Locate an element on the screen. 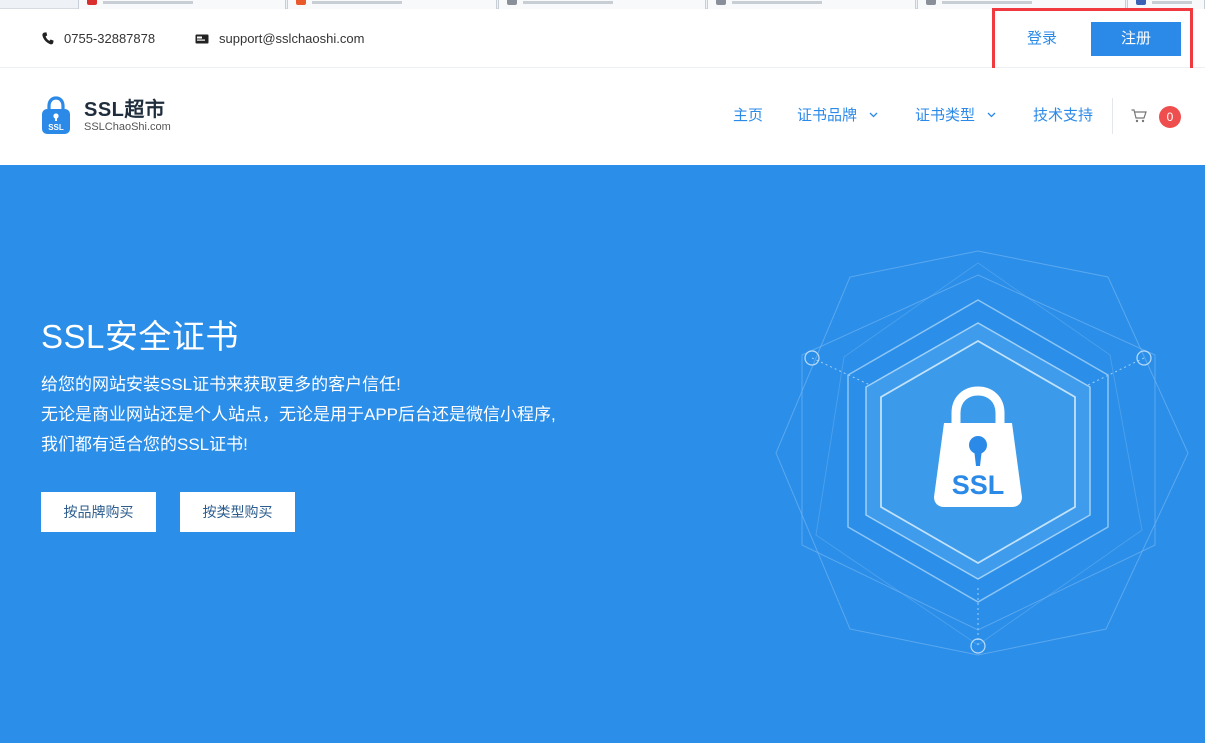  site-logo: SSL SSL超市 SSLChaoShi.com is located at coordinates (105, 116).